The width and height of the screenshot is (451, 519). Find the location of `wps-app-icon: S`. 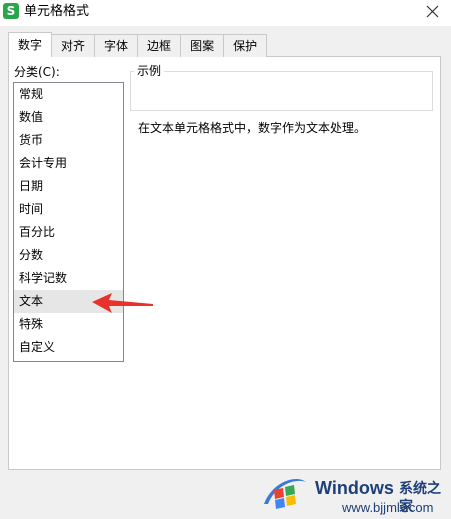

wps-app-icon: S is located at coordinates (11, 11).